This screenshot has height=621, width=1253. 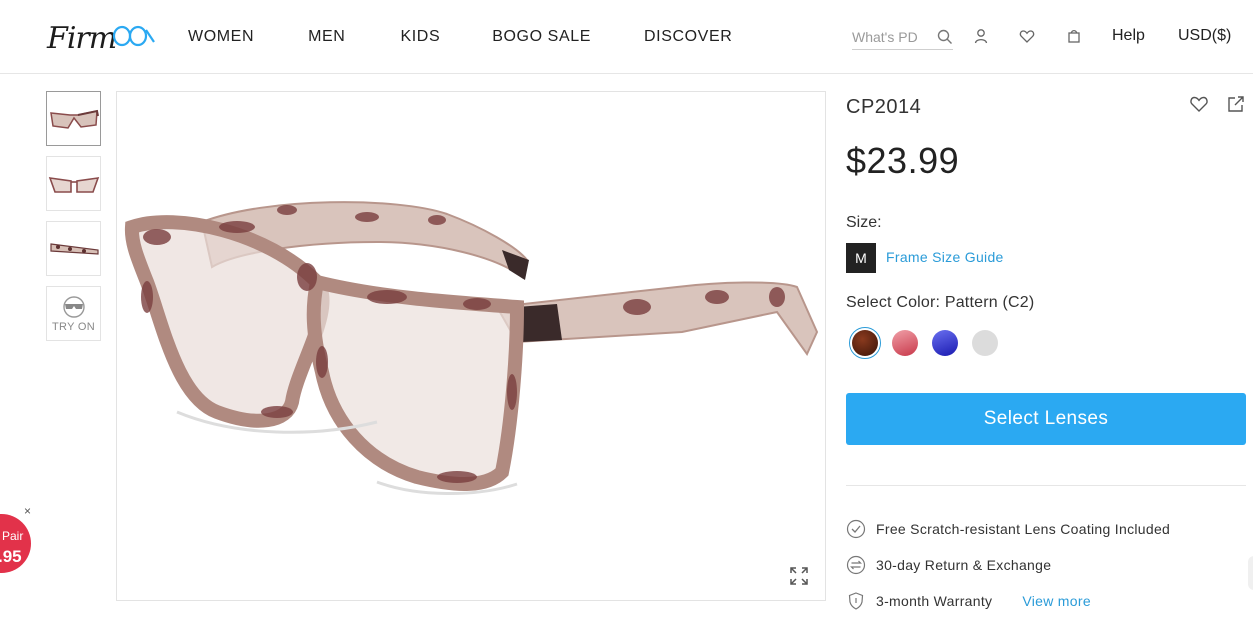 What do you see at coordinates (864, 222) in the screenshot?
I see `size-label: Size:` at bounding box center [864, 222].